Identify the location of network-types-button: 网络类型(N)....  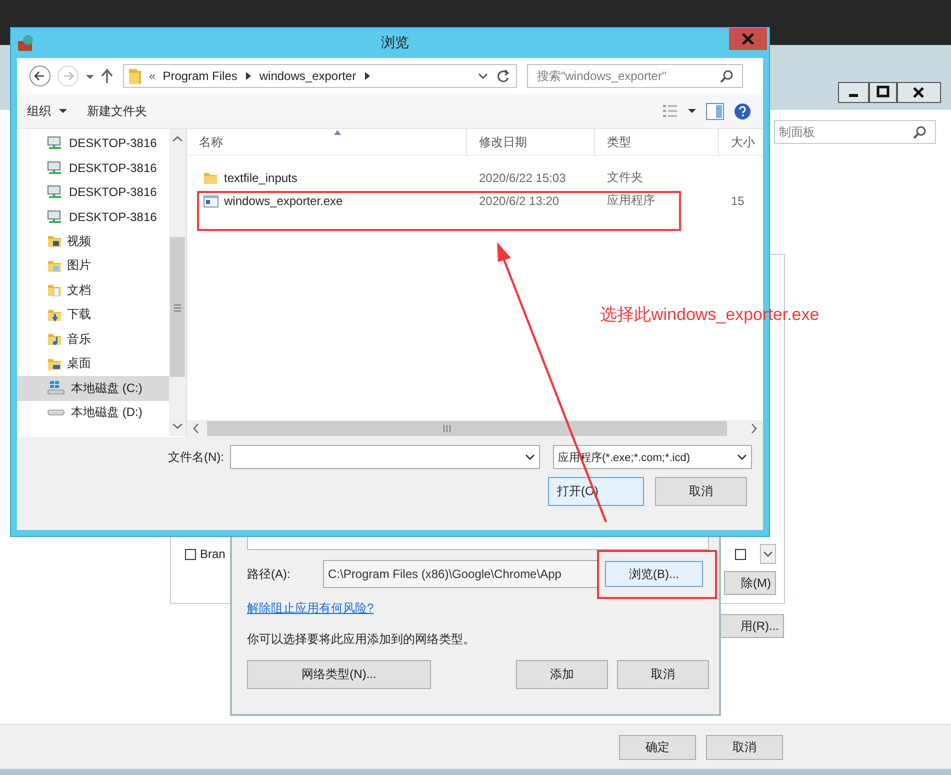
(339, 674).